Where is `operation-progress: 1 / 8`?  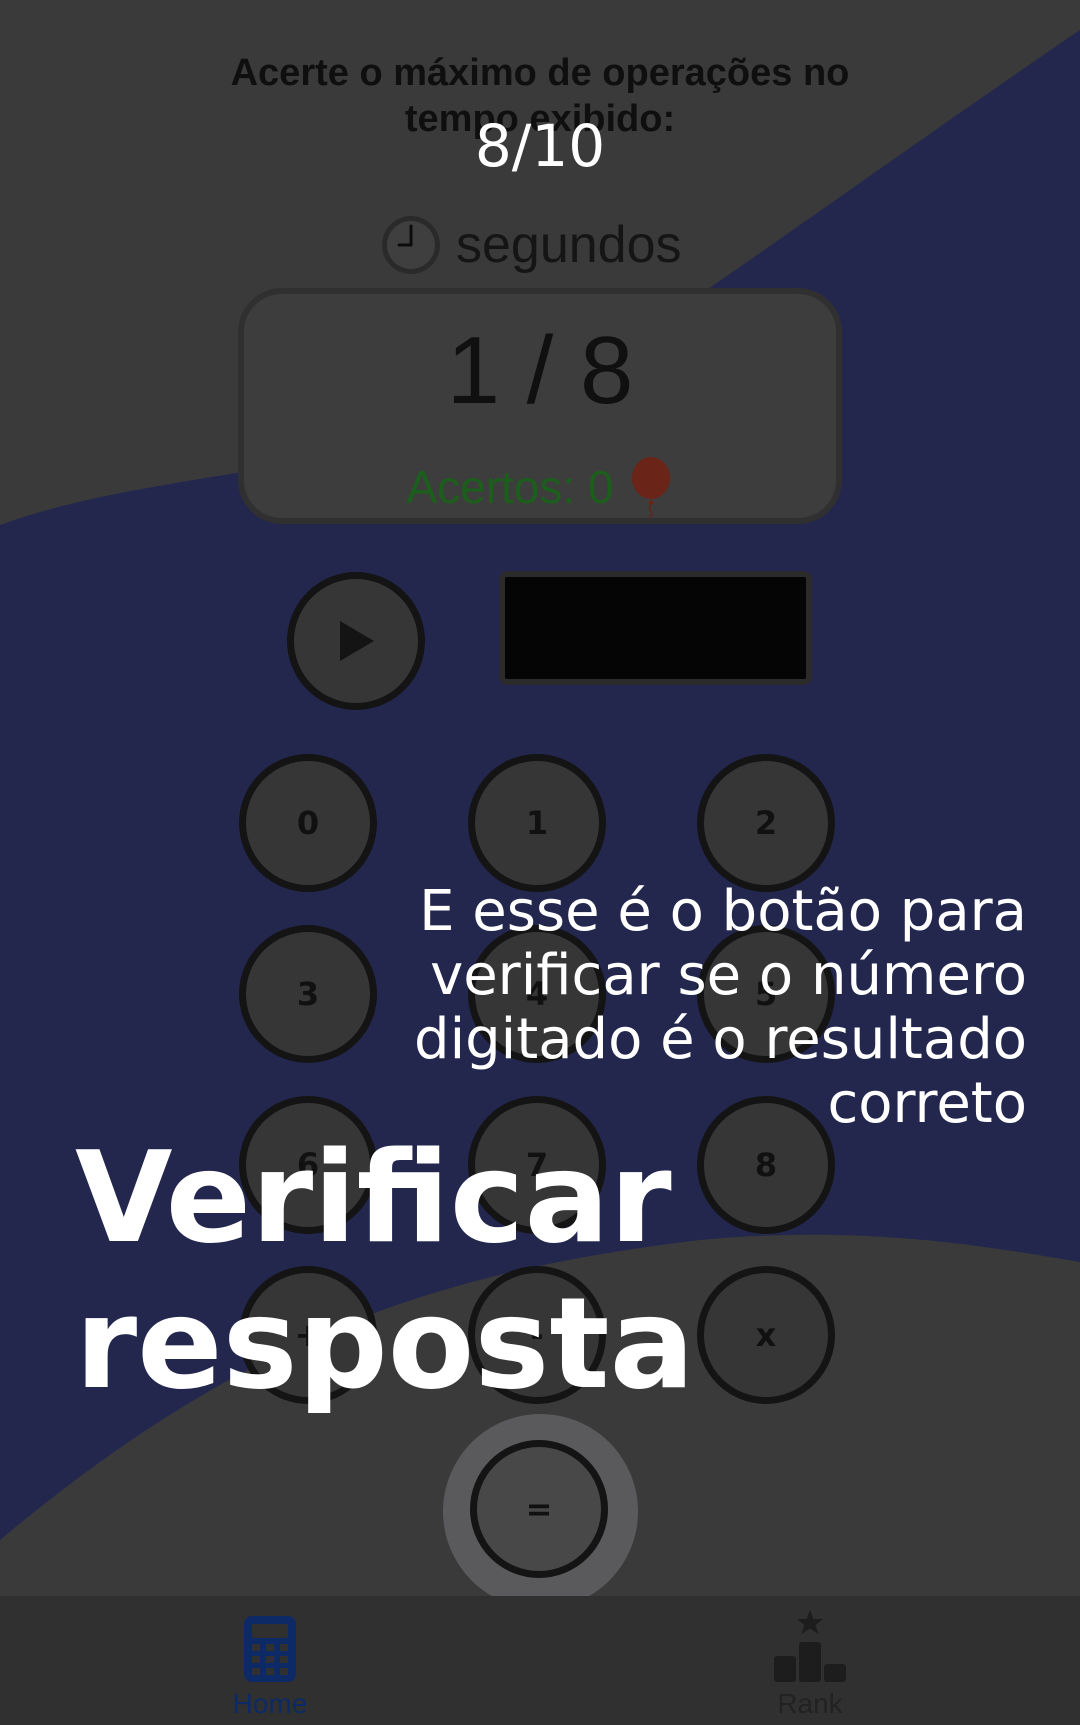
operation-progress: 1 / 8 is located at coordinates (540, 370).